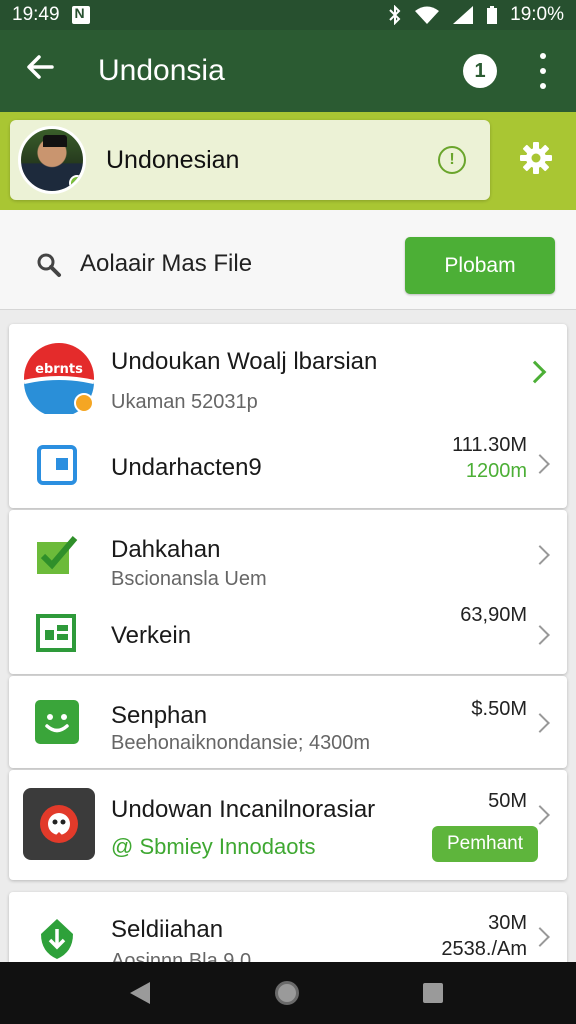 Image resolution: width=576 pixels, height=1024 pixels. Describe the element at coordinates (166, 549) in the screenshot. I see `item-title: Dahkahan` at that location.